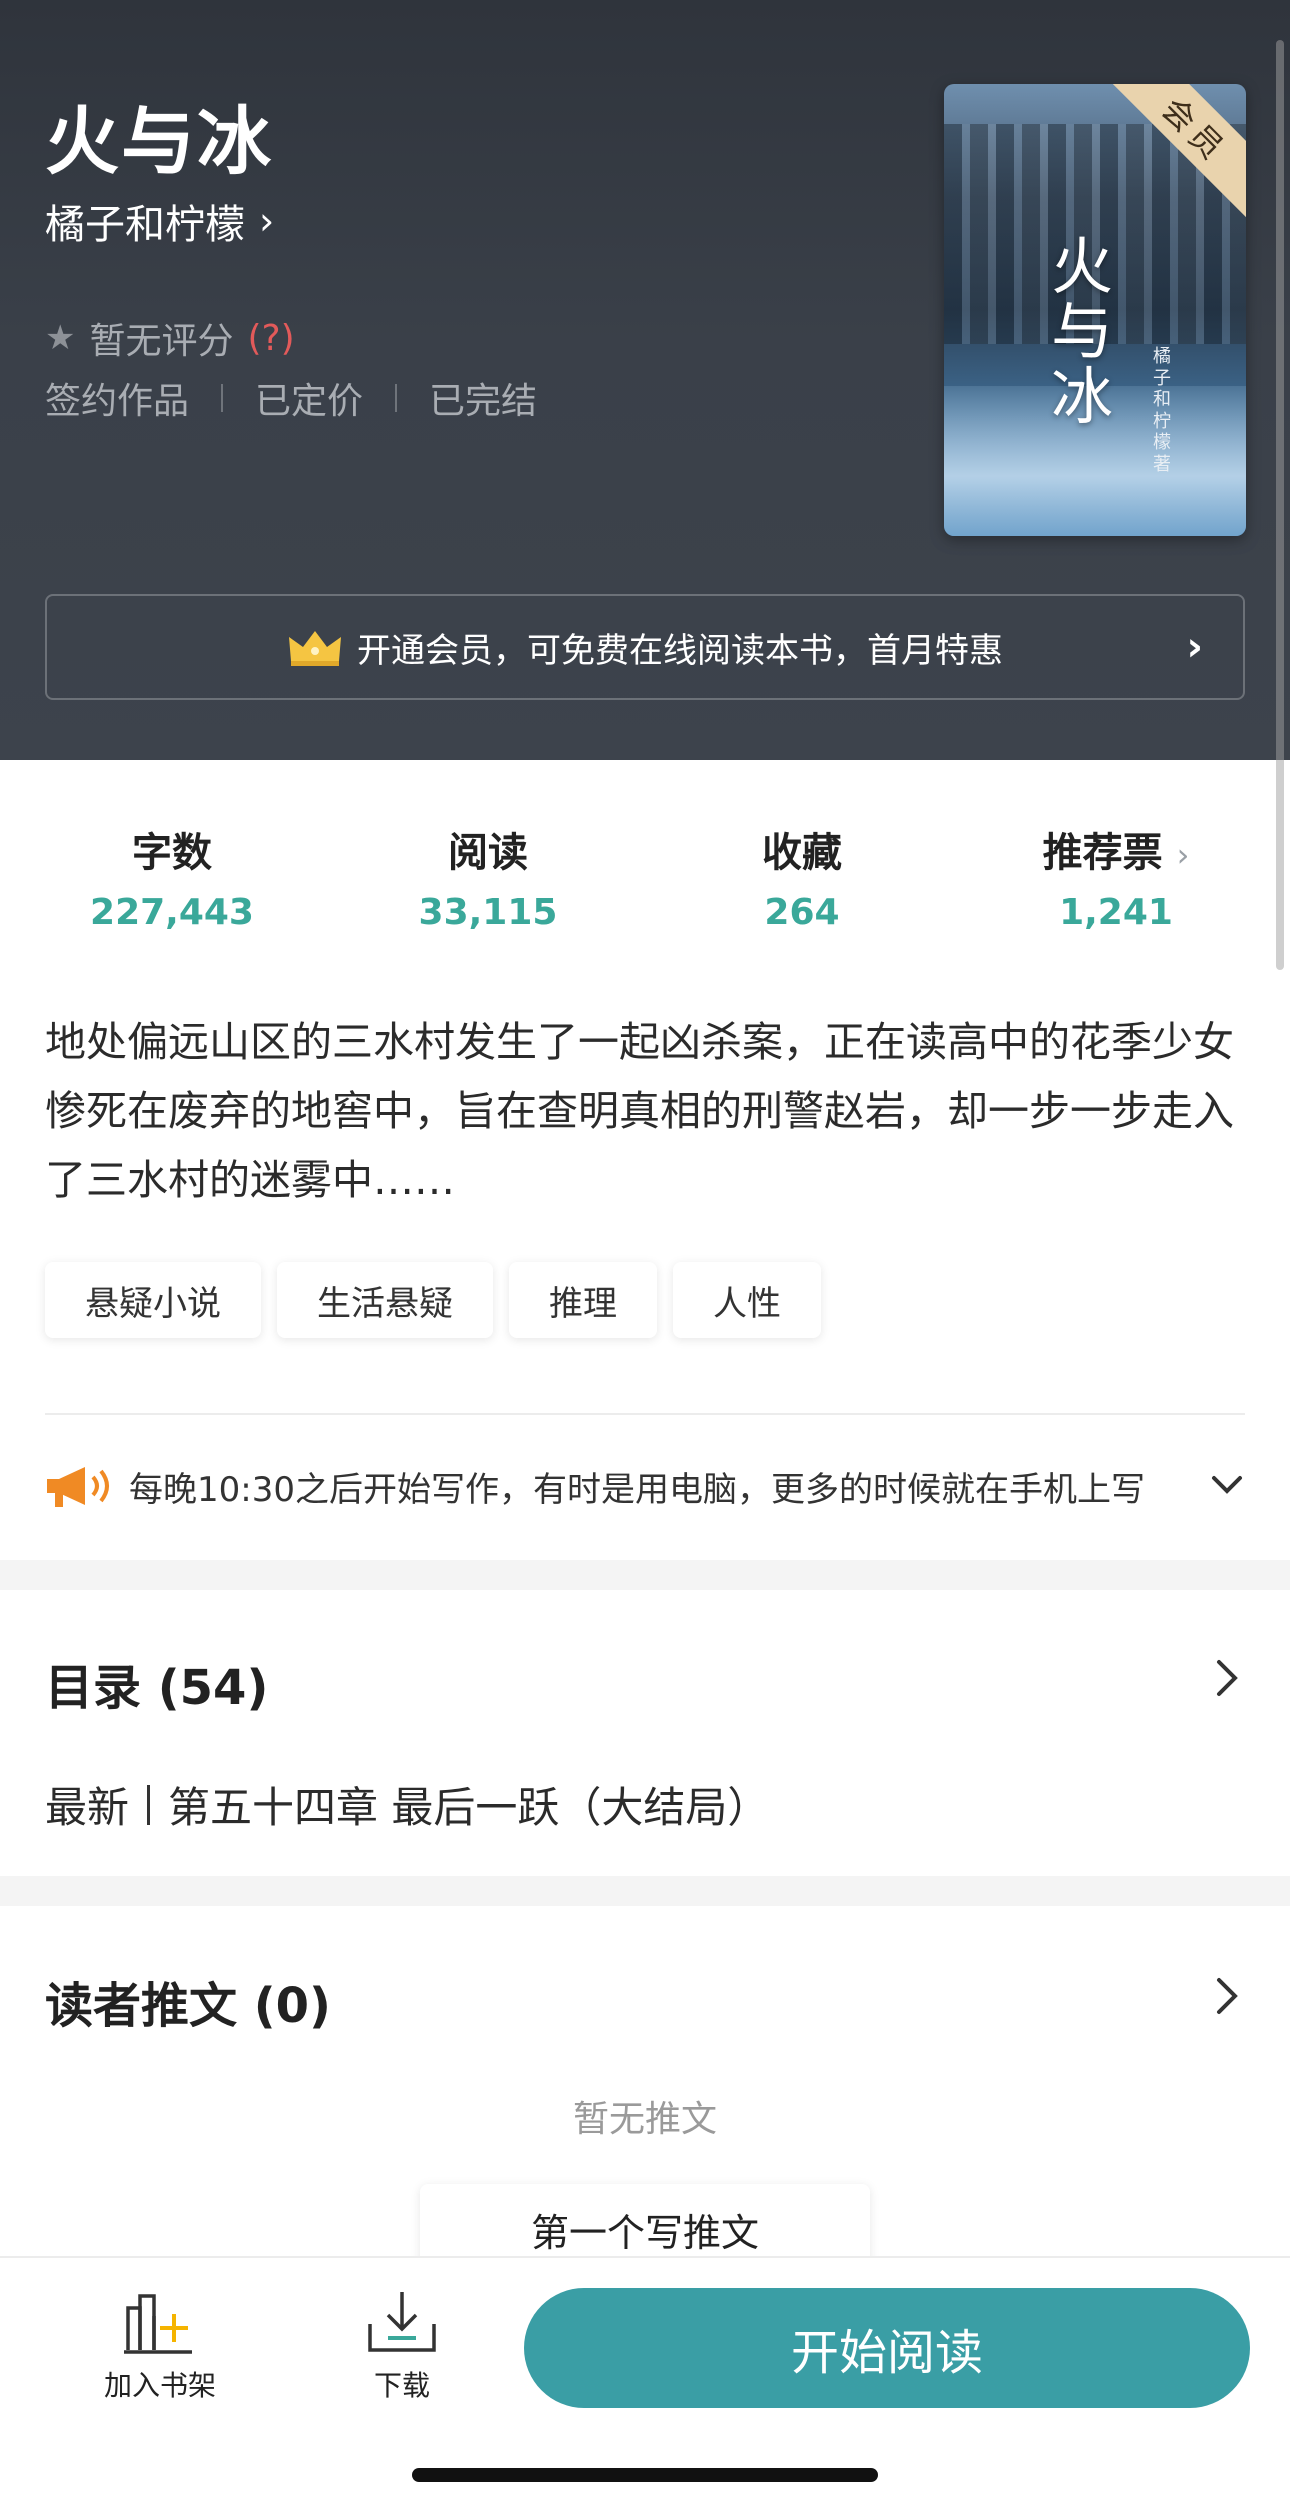 The height and width of the screenshot is (2509, 1290). What do you see at coordinates (159, 142) in the screenshot?
I see `book-title: 火与冰` at bounding box center [159, 142].